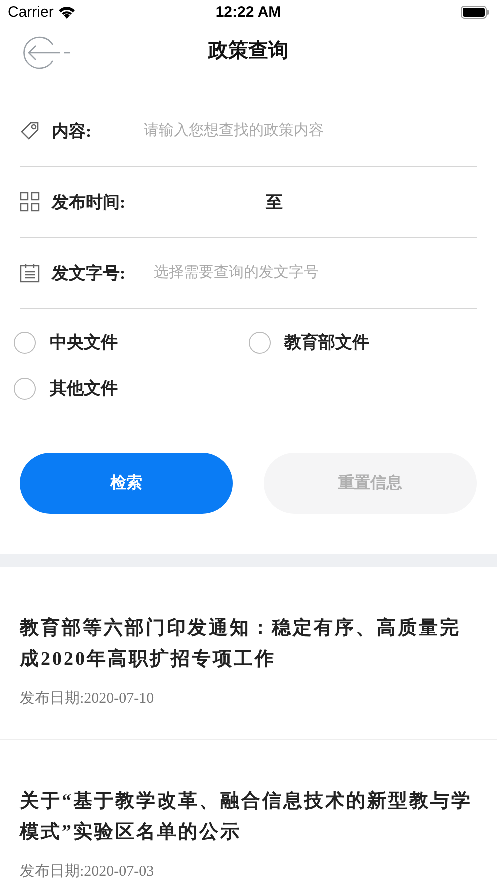 Image resolution: width=497 pixels, height=883 pixels. I want to click on wifi-icon, so click(67, 13).